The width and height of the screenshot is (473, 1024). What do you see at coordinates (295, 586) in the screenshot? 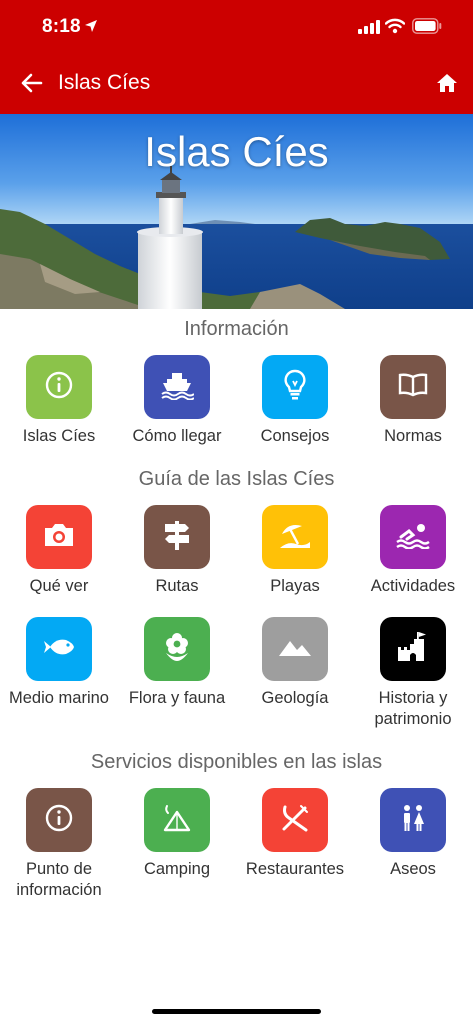
I see `tile-label: Playas` at bounding box center [295, 586].